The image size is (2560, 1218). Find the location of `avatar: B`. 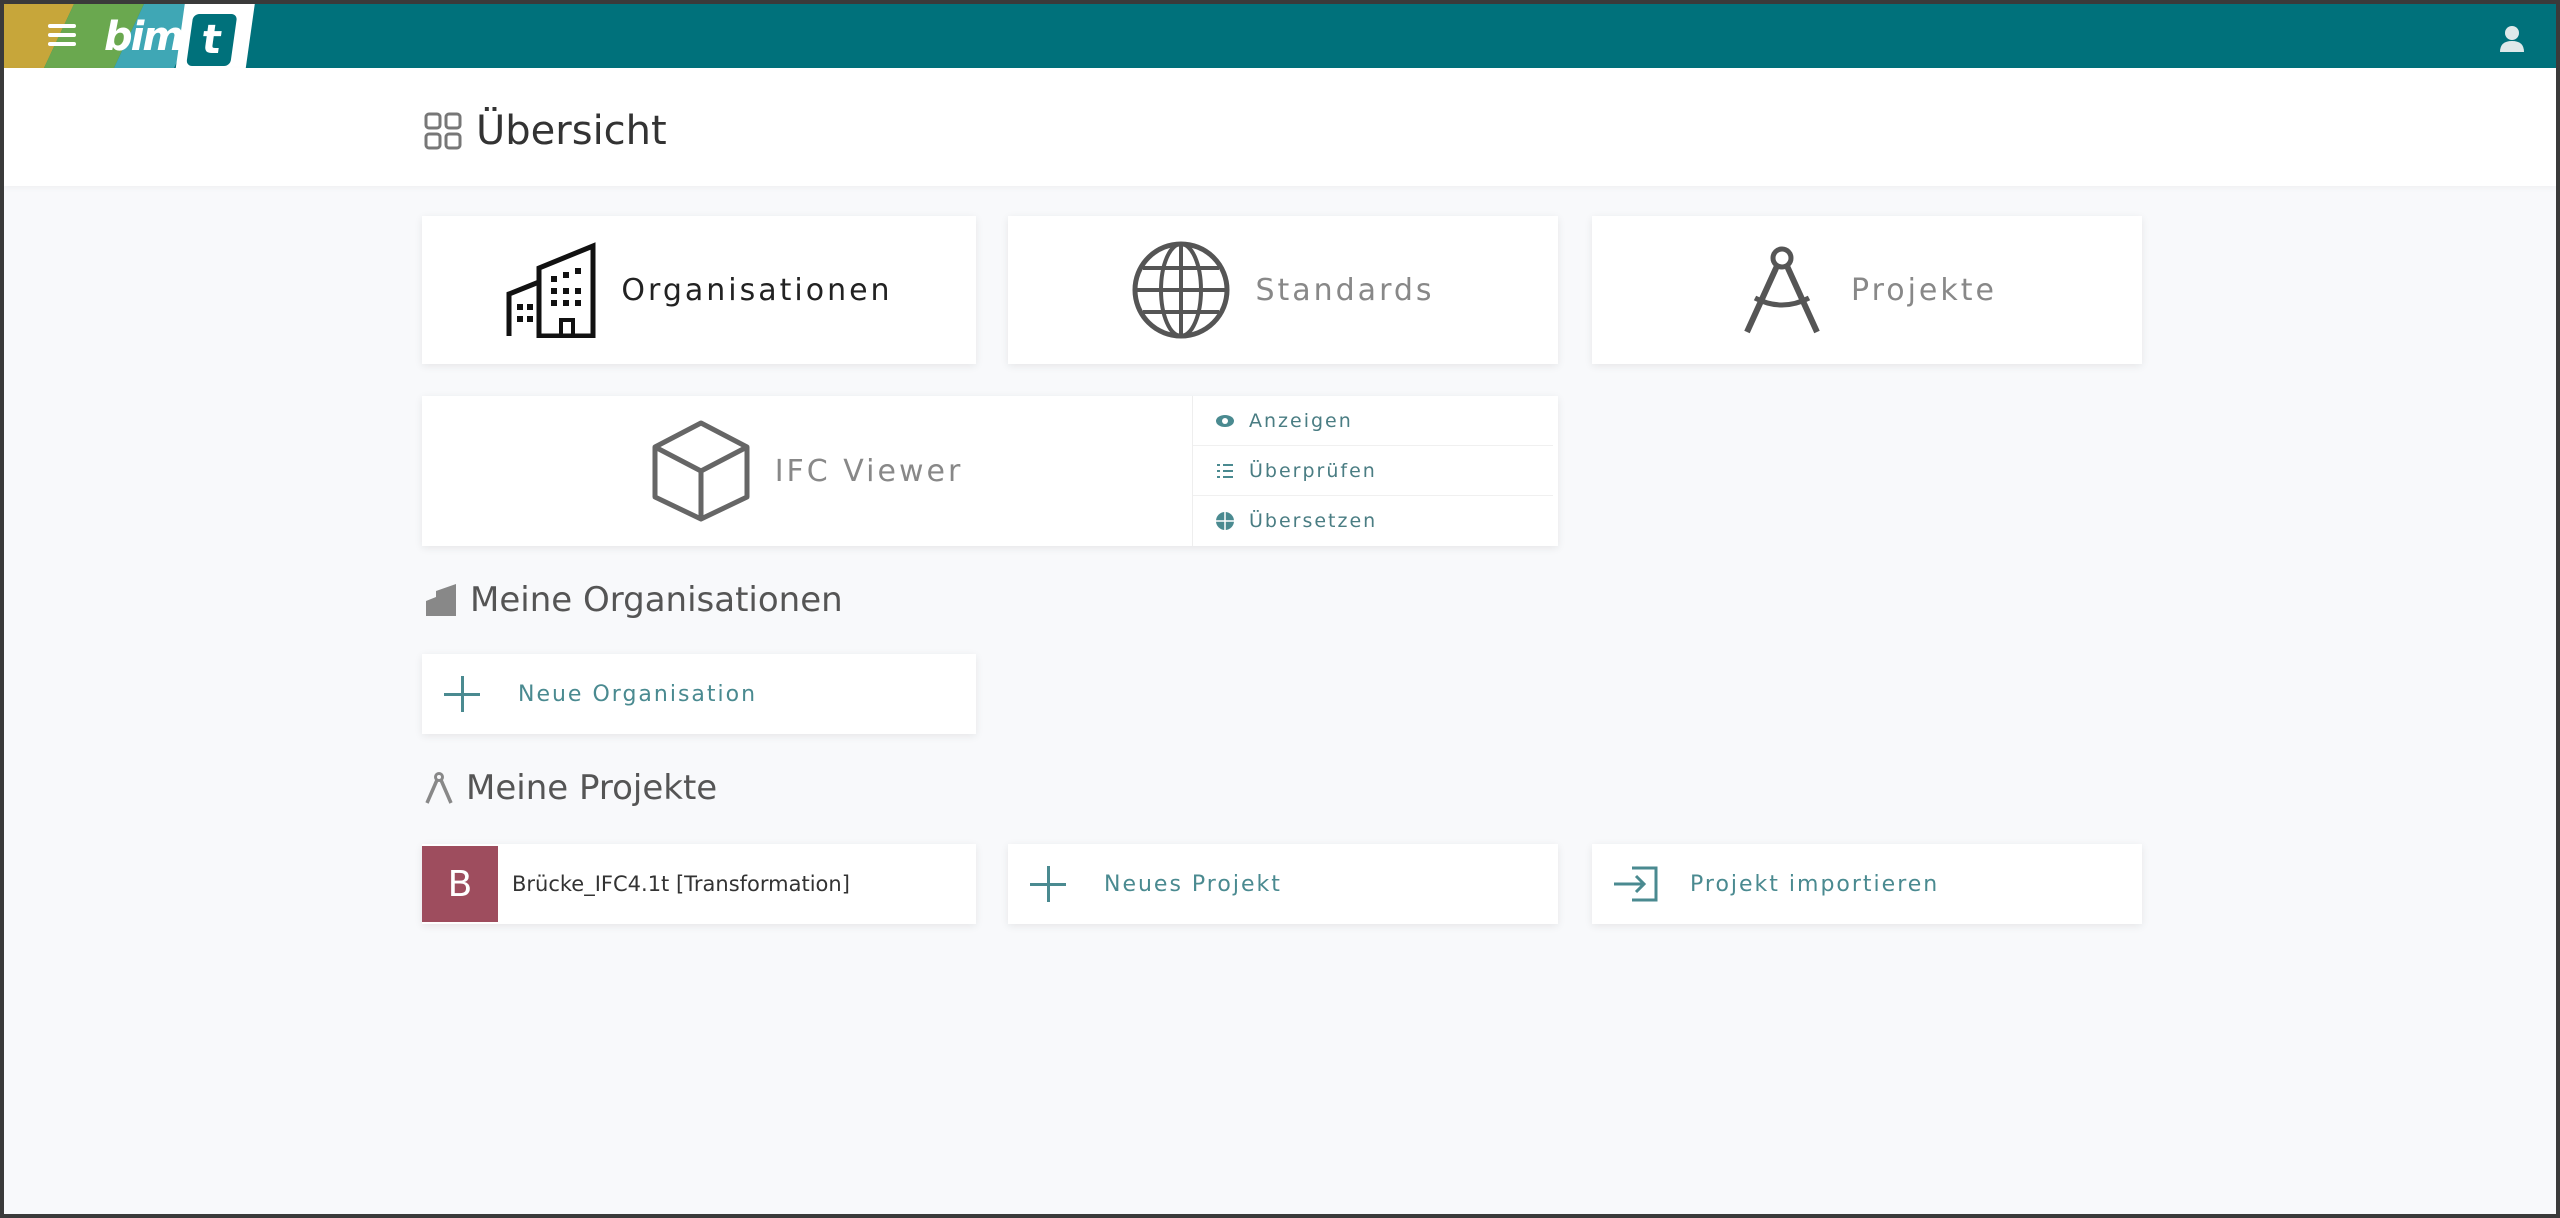

avatar: B is located at coordinates (460, 884).